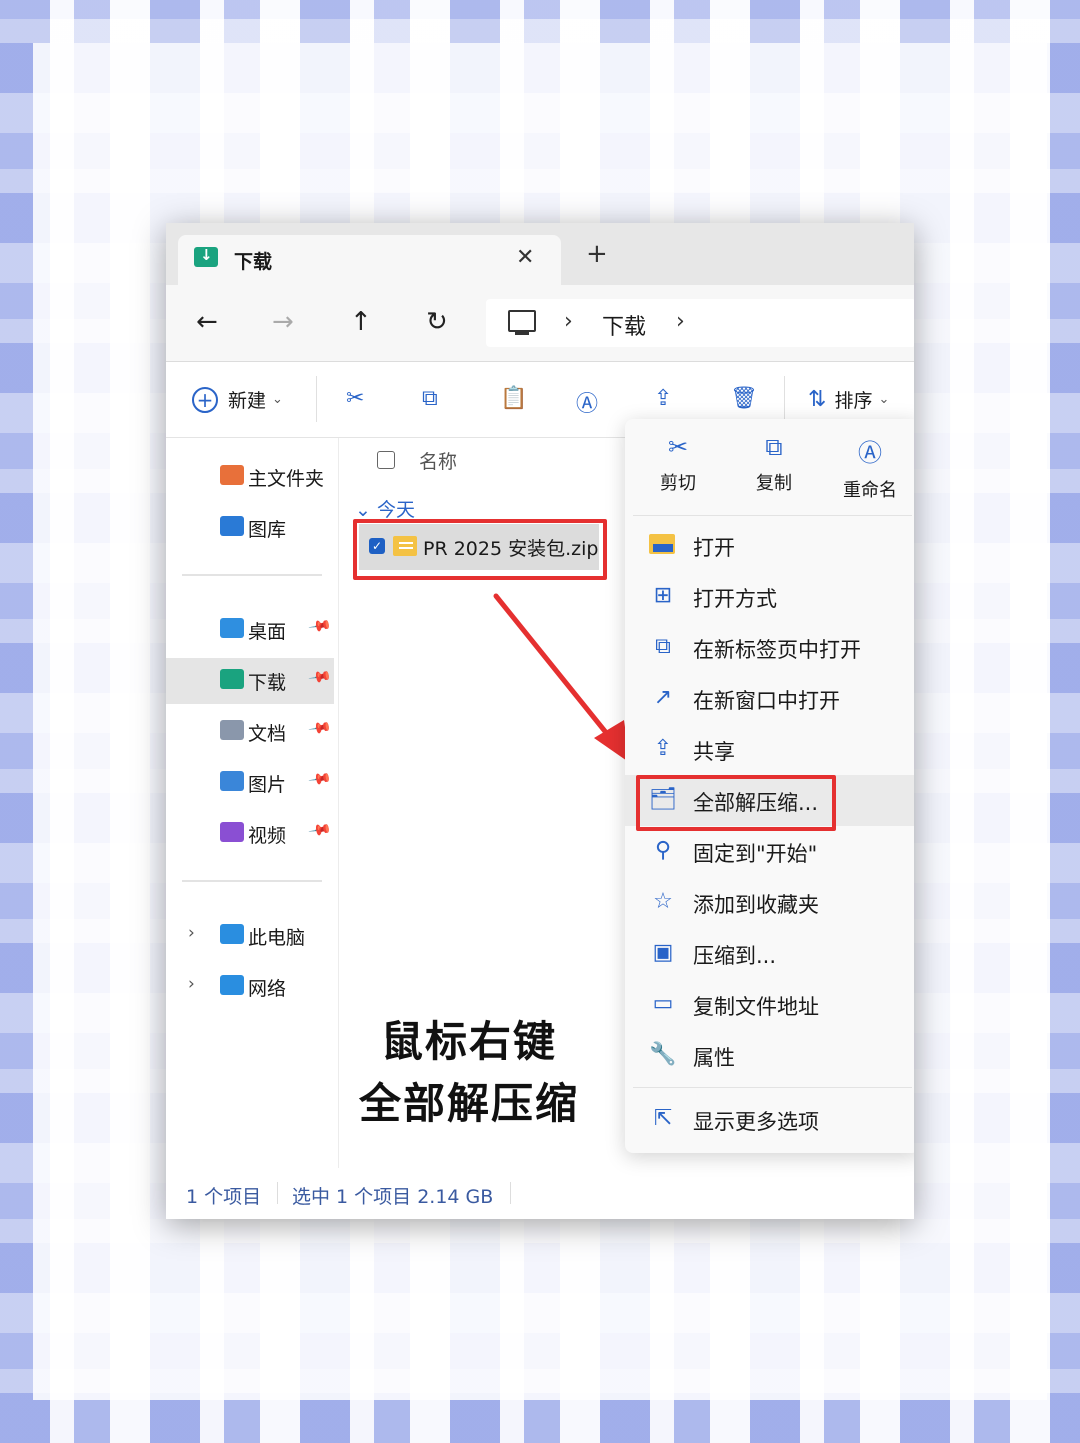 This screenshot has height=1443, width=1080. Describe the element at coordinates (267, 989) in the screenshot. I see `sidebar-item-label: 网络` at that location.